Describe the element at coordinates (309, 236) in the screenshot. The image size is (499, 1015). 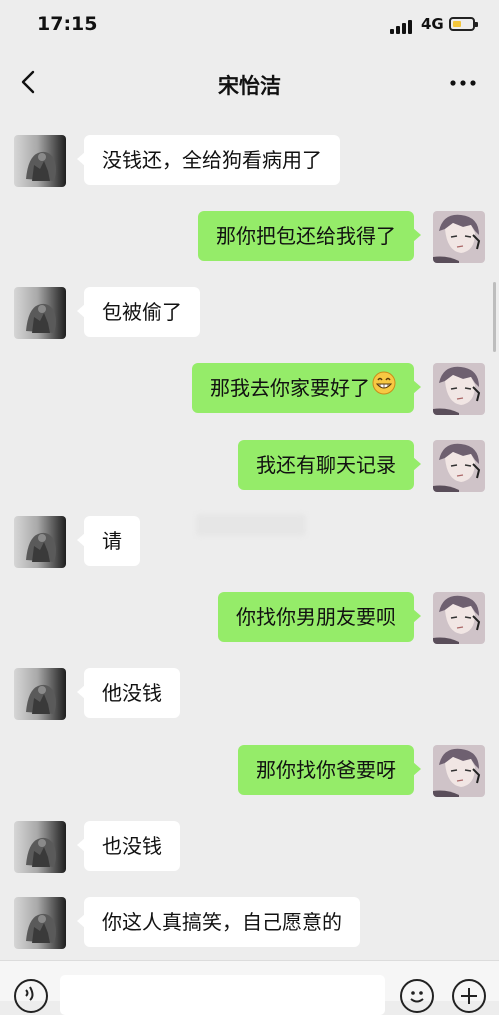
I see `message-bubble: 那你把包还给我得了` at that location.